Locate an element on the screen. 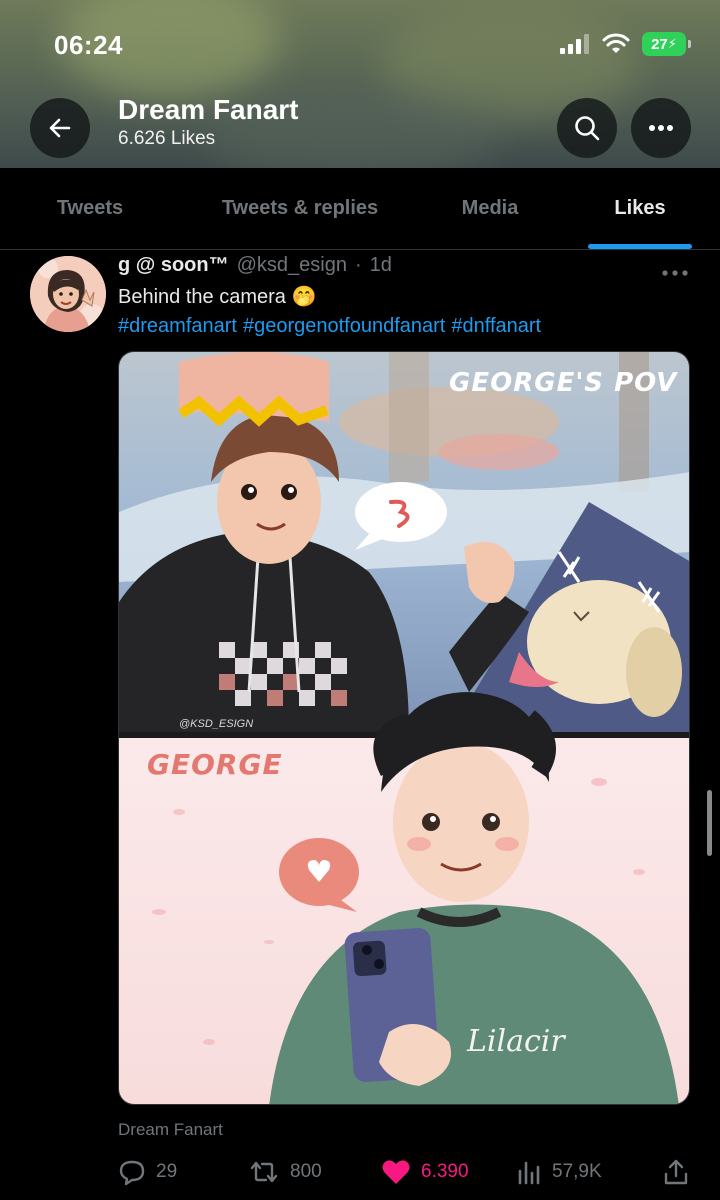 The height and width of the screenshot is (1200, 720). image-caption-top: GEORGE'S POV is located at coordinates (563, 383).